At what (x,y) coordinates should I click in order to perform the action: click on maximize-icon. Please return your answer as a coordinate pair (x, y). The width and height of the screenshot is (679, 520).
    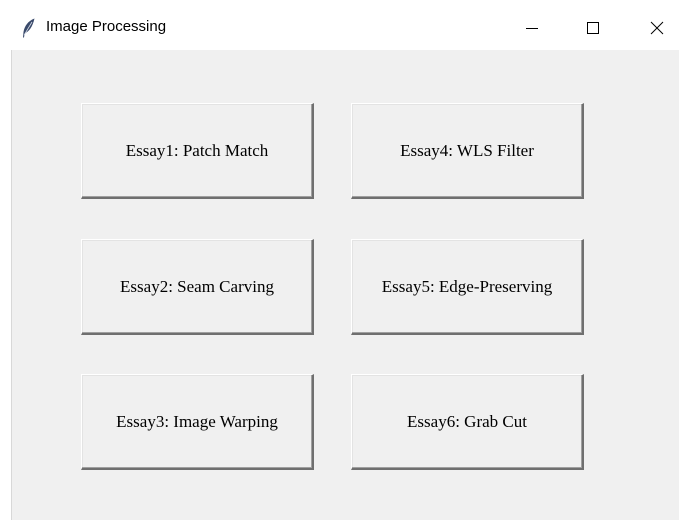
    Looking at the image, I should click on (593, 28).